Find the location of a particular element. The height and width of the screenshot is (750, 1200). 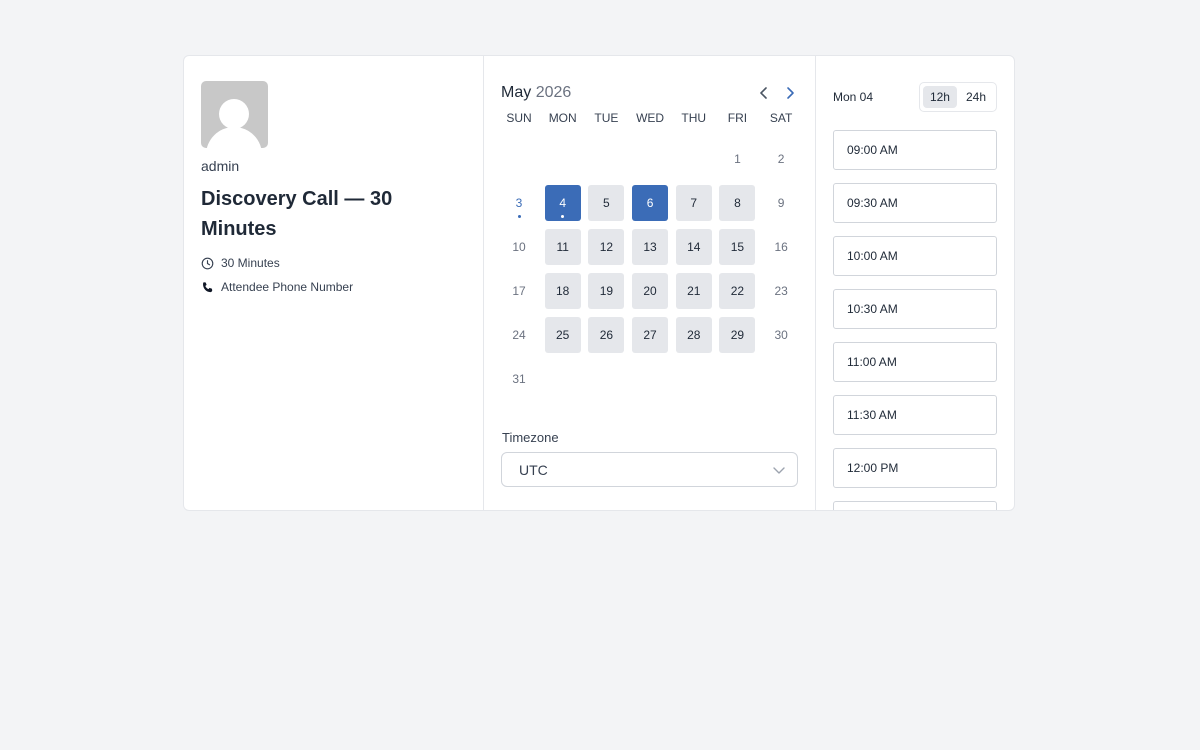

calendar-day: 2 is located at coordinates (781, 159).